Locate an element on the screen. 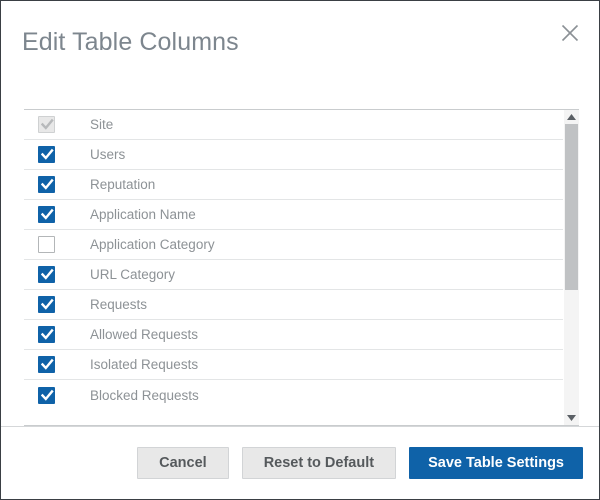 The height and width of the screenshot is (500, 600). list-item: Site is located at coordinates (293, 125).